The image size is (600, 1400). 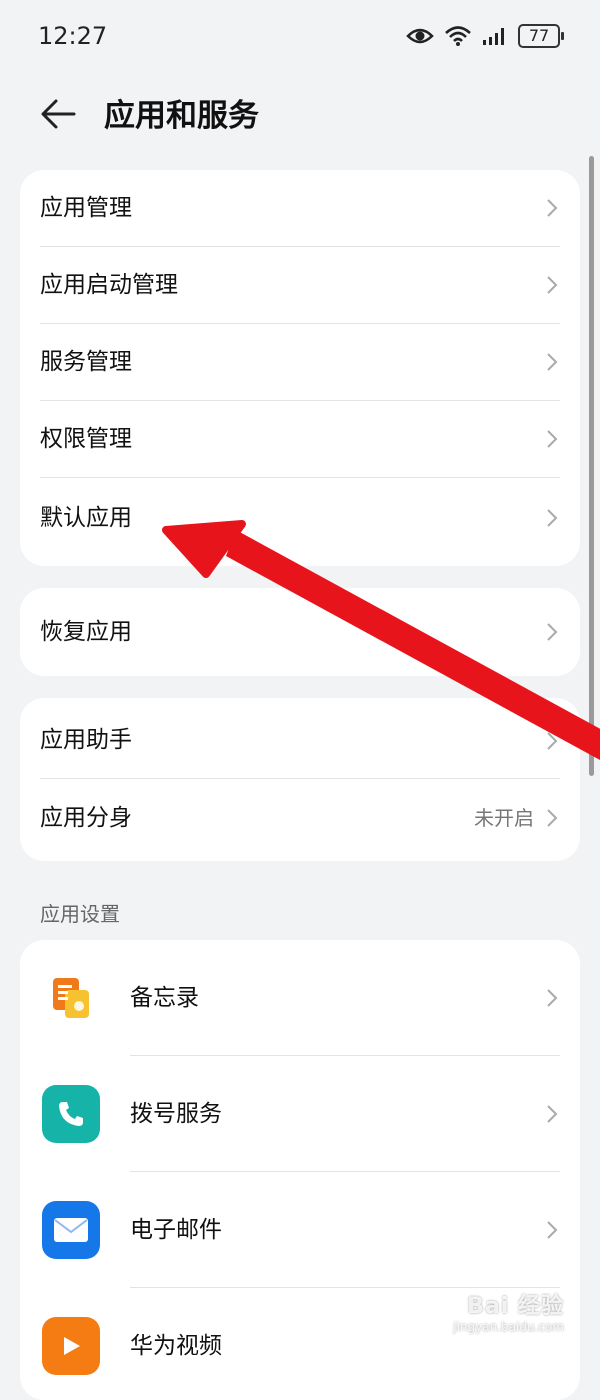 I want to click on app-label: 拨号服务, so click(x=176, y=1114).